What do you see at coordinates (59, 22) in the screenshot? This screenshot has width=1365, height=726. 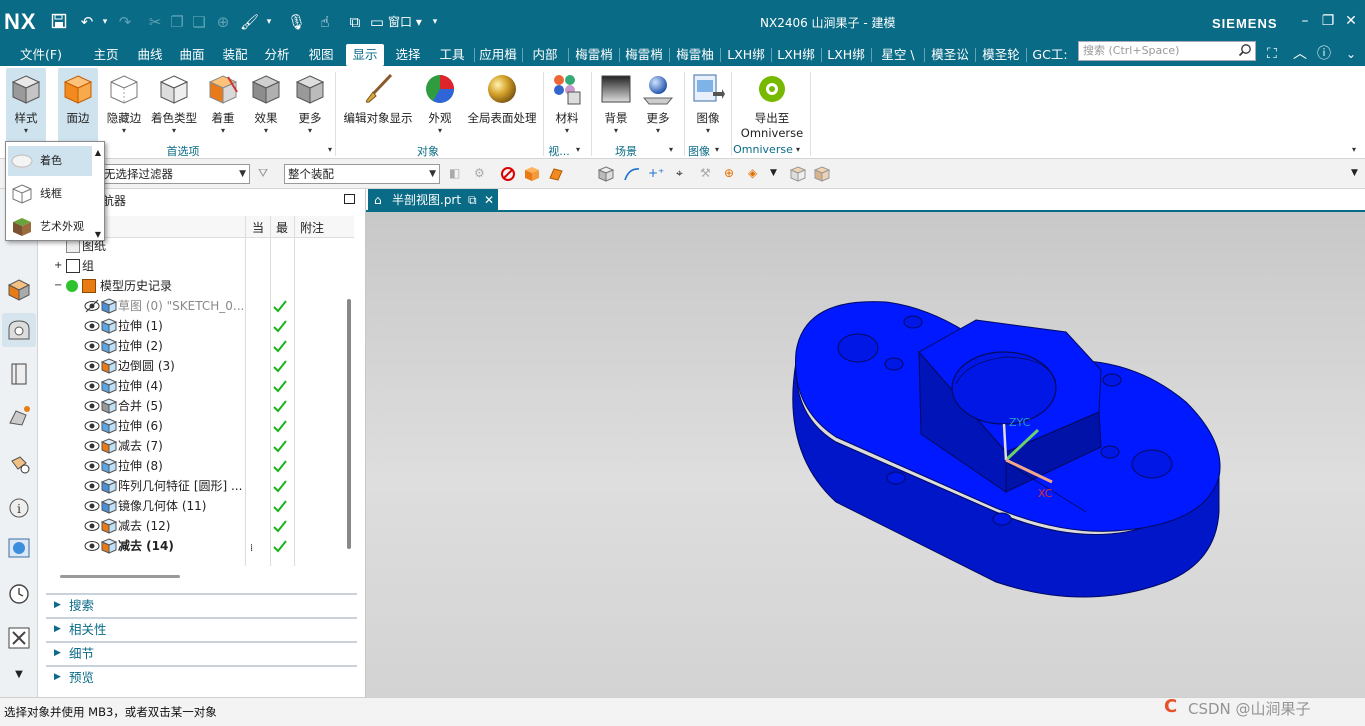 I see `save-icon` at bounding box center [59, 22].